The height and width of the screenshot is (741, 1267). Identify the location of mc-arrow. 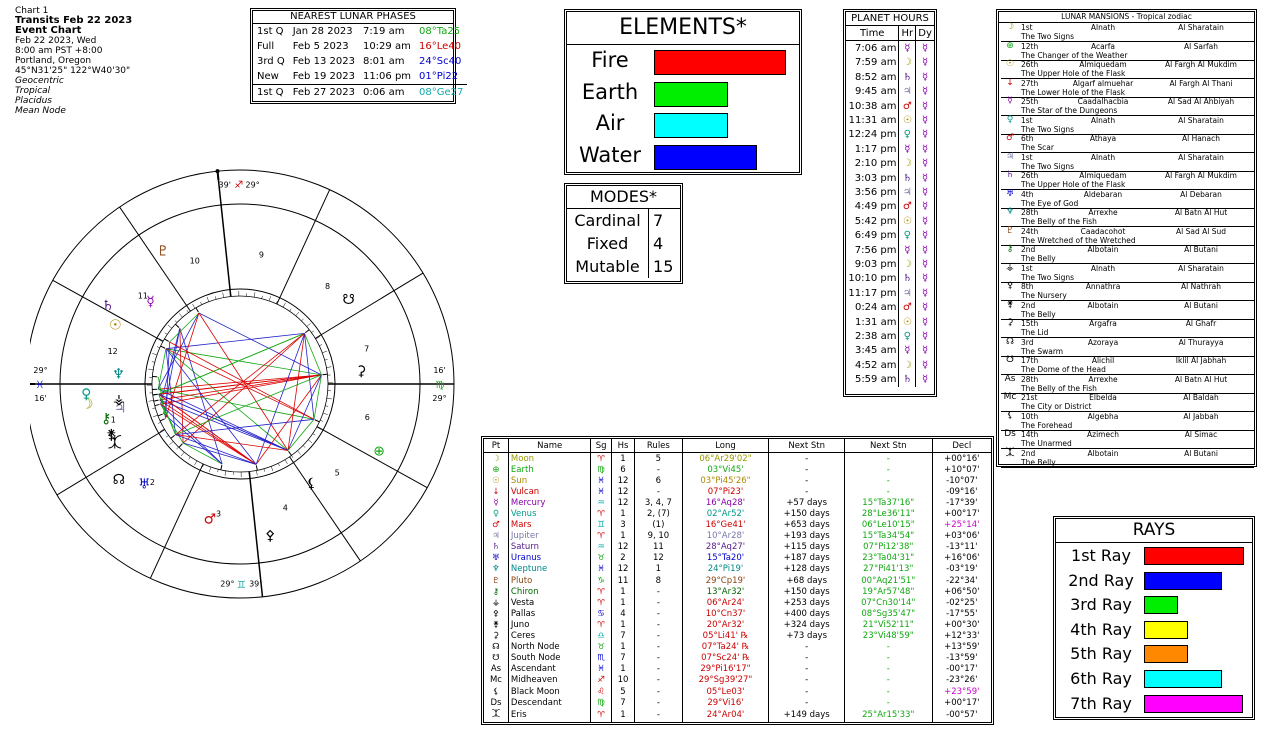
(218, 176).